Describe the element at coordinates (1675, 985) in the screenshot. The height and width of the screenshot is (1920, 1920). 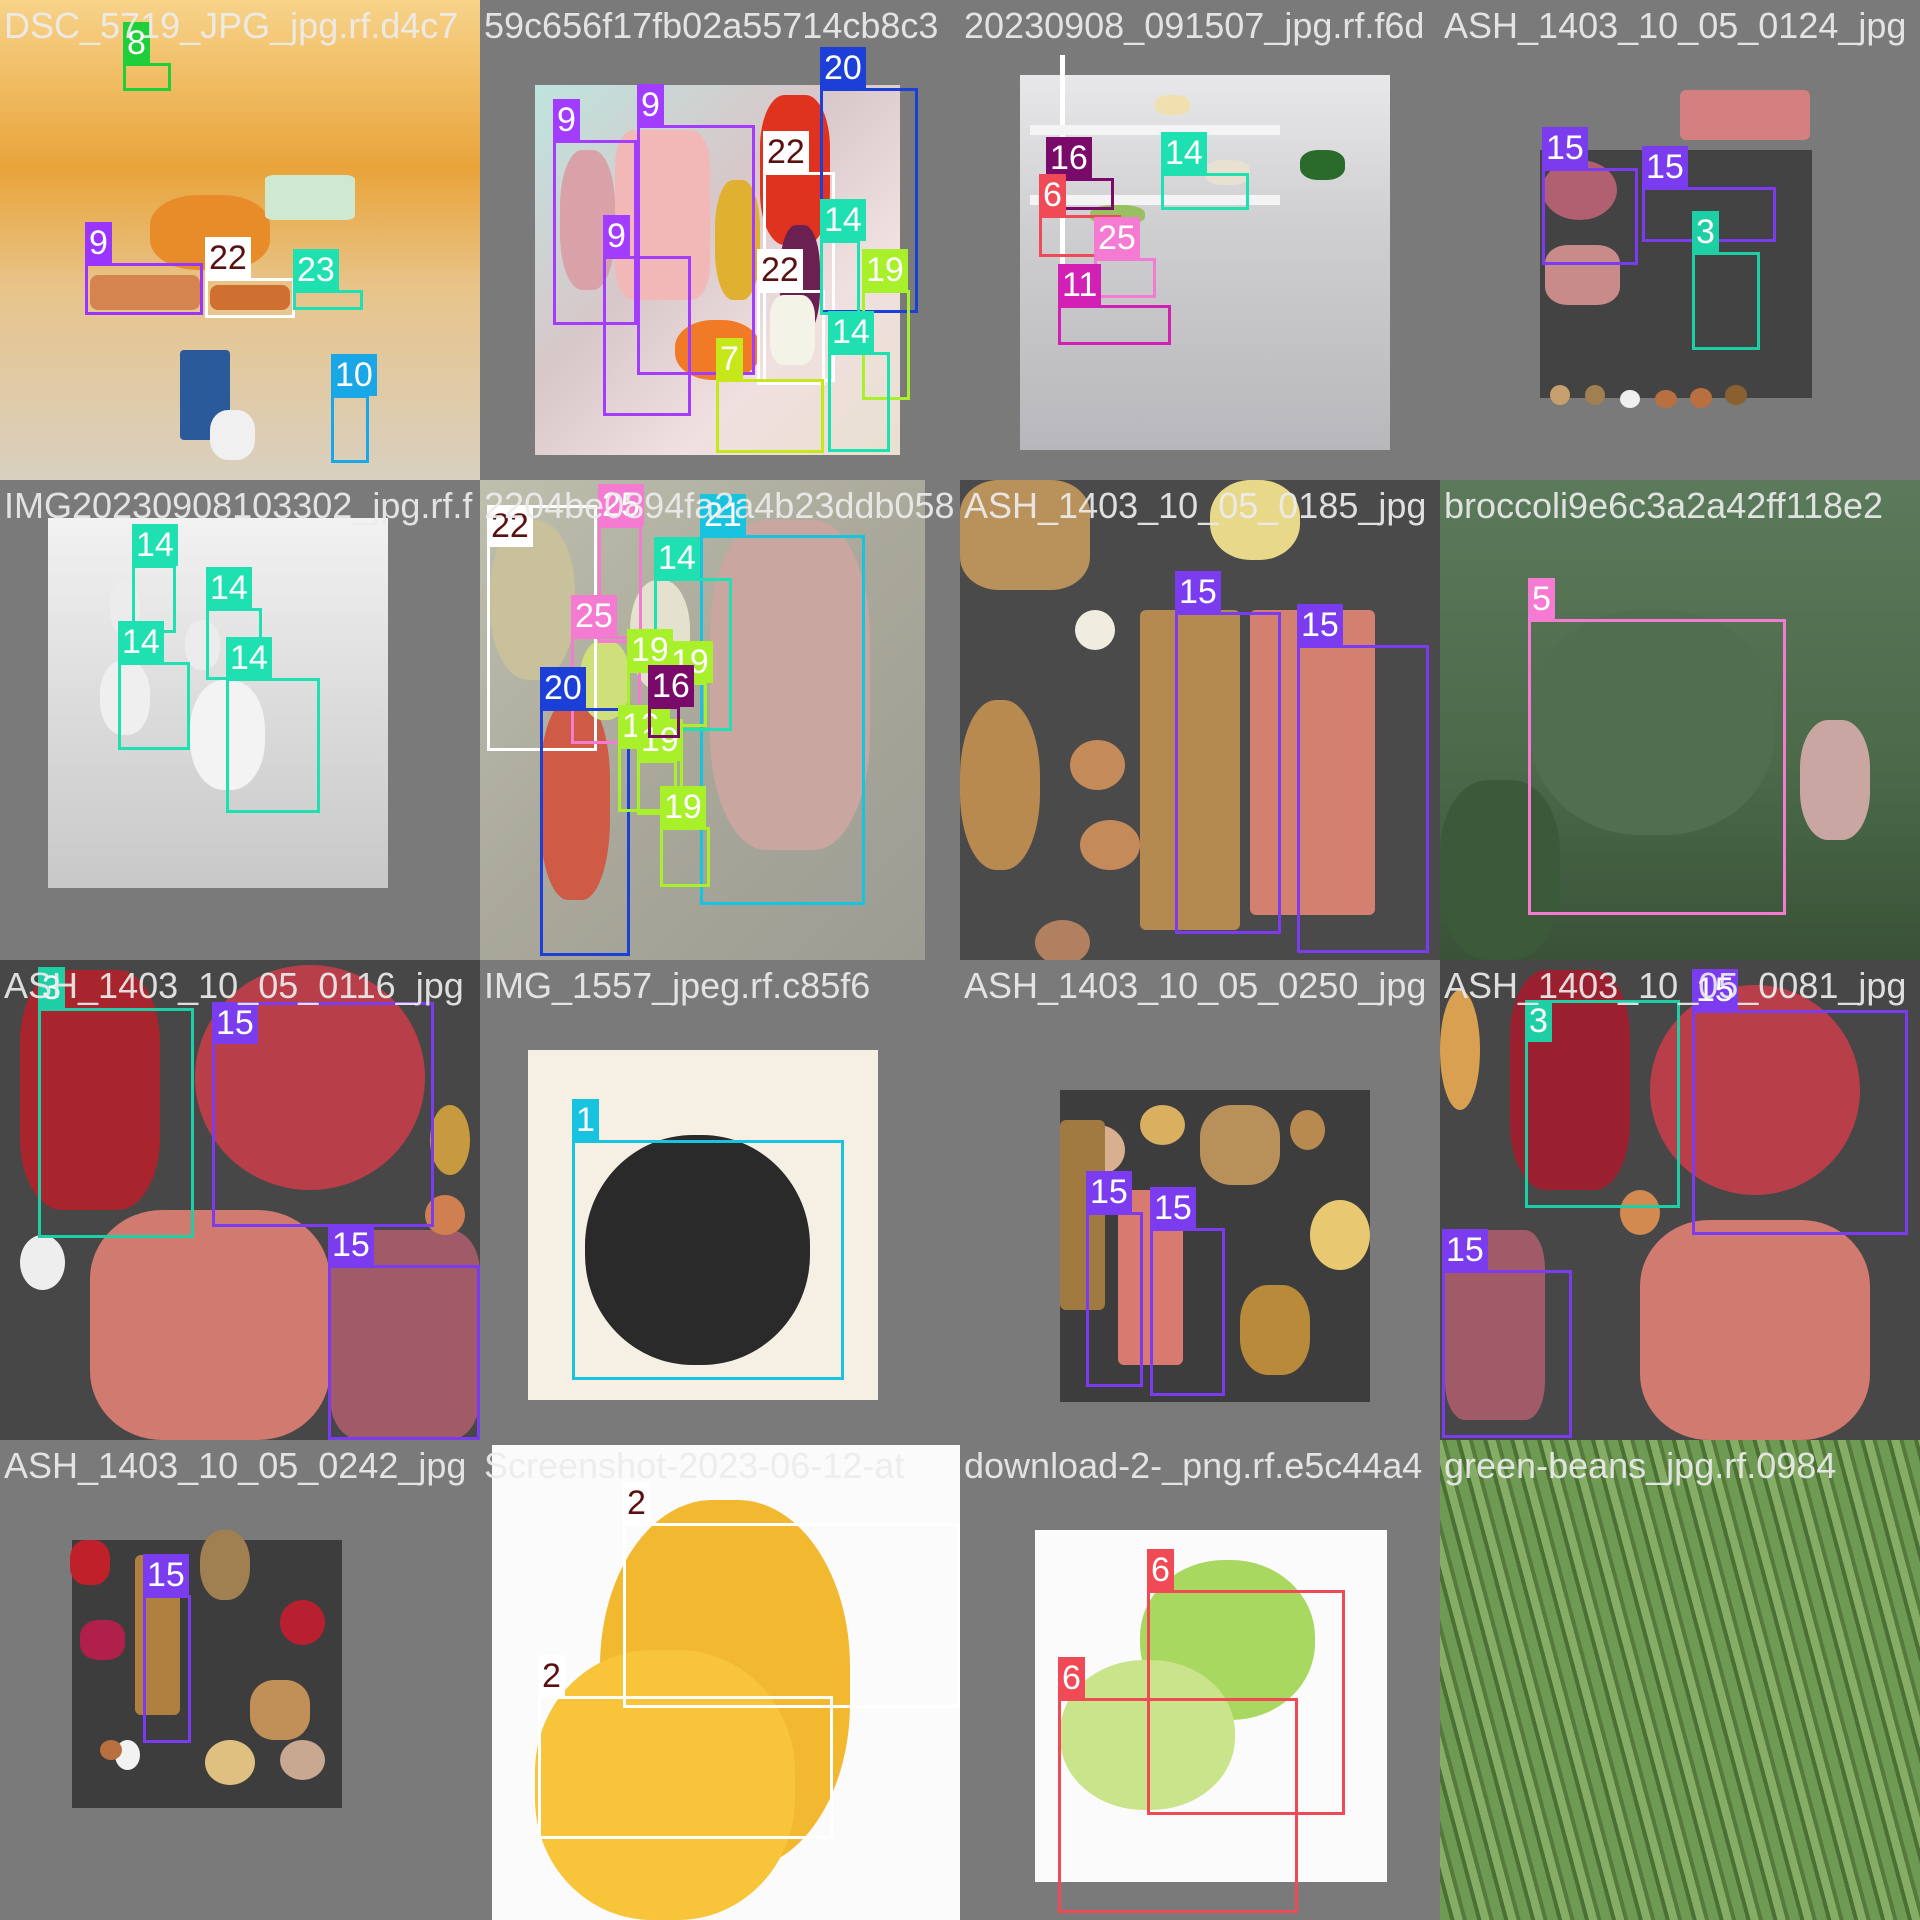
I see `tile-filename: ASH_1403_10_05_0081_jpg` at that location.